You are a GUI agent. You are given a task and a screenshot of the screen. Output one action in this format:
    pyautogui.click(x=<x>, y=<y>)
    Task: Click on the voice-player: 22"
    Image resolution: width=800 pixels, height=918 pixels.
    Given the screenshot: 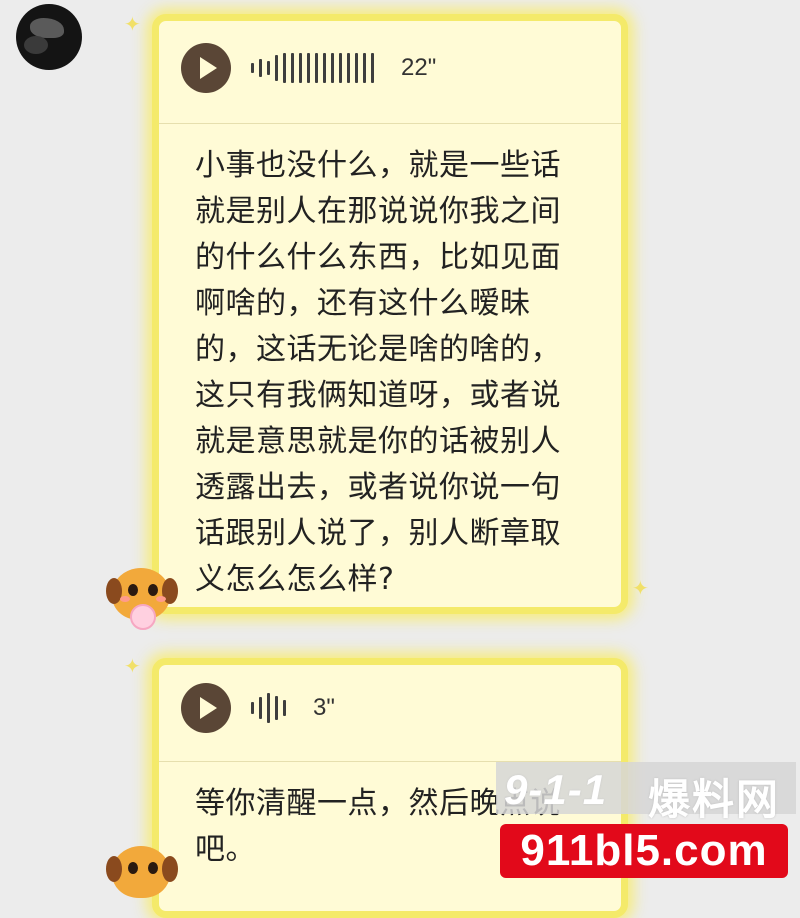 What is the action you would take?
    pyautogui.click(x=308, y=68)
    